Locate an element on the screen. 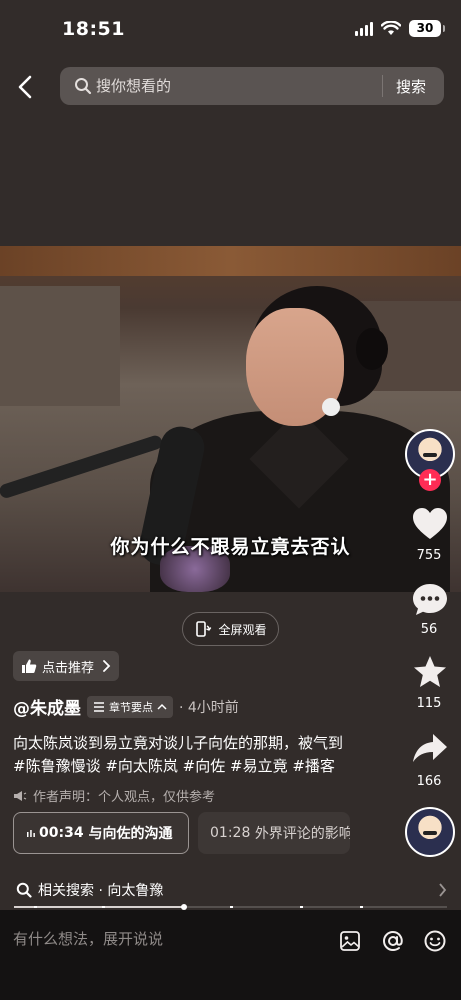 This screenshot has width=461, height=1000. search-bar: 搜索 is located at coordinates (252, 86).